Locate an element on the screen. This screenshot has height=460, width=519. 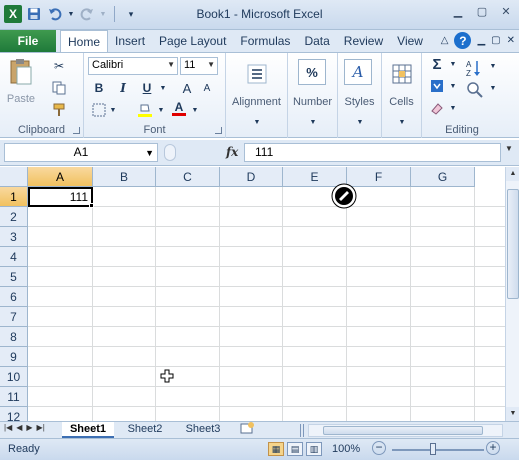
font-launcher-icon is located at coordinates (218, 130).